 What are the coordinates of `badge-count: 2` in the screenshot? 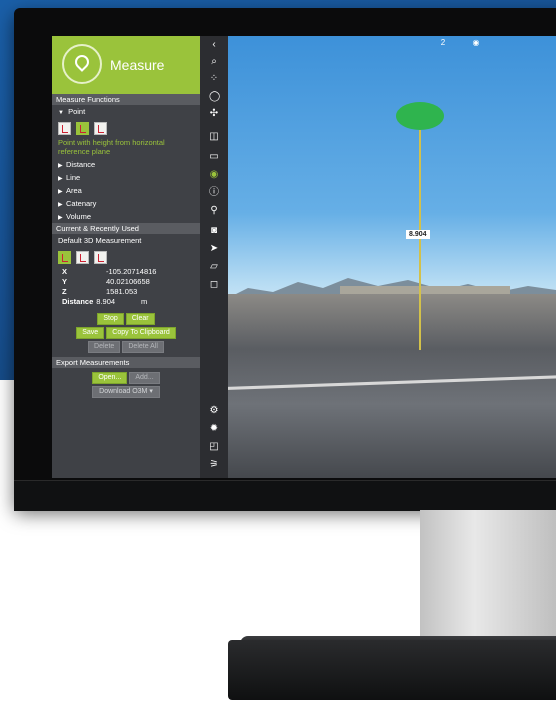 It's located at (443, 42).